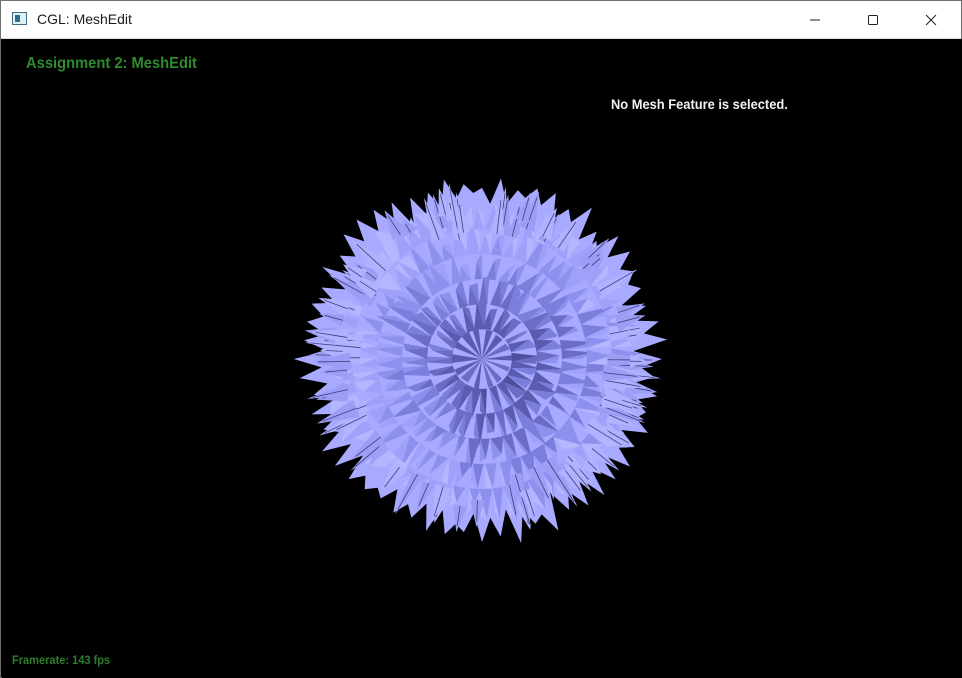 The height and width of the screenshot is (678, 962). What do you see at coordinates (111, 63) in the screenshot?
I see `assignment-heading: Assignment 2: MeshEdit` at bounding box center [111, 63].